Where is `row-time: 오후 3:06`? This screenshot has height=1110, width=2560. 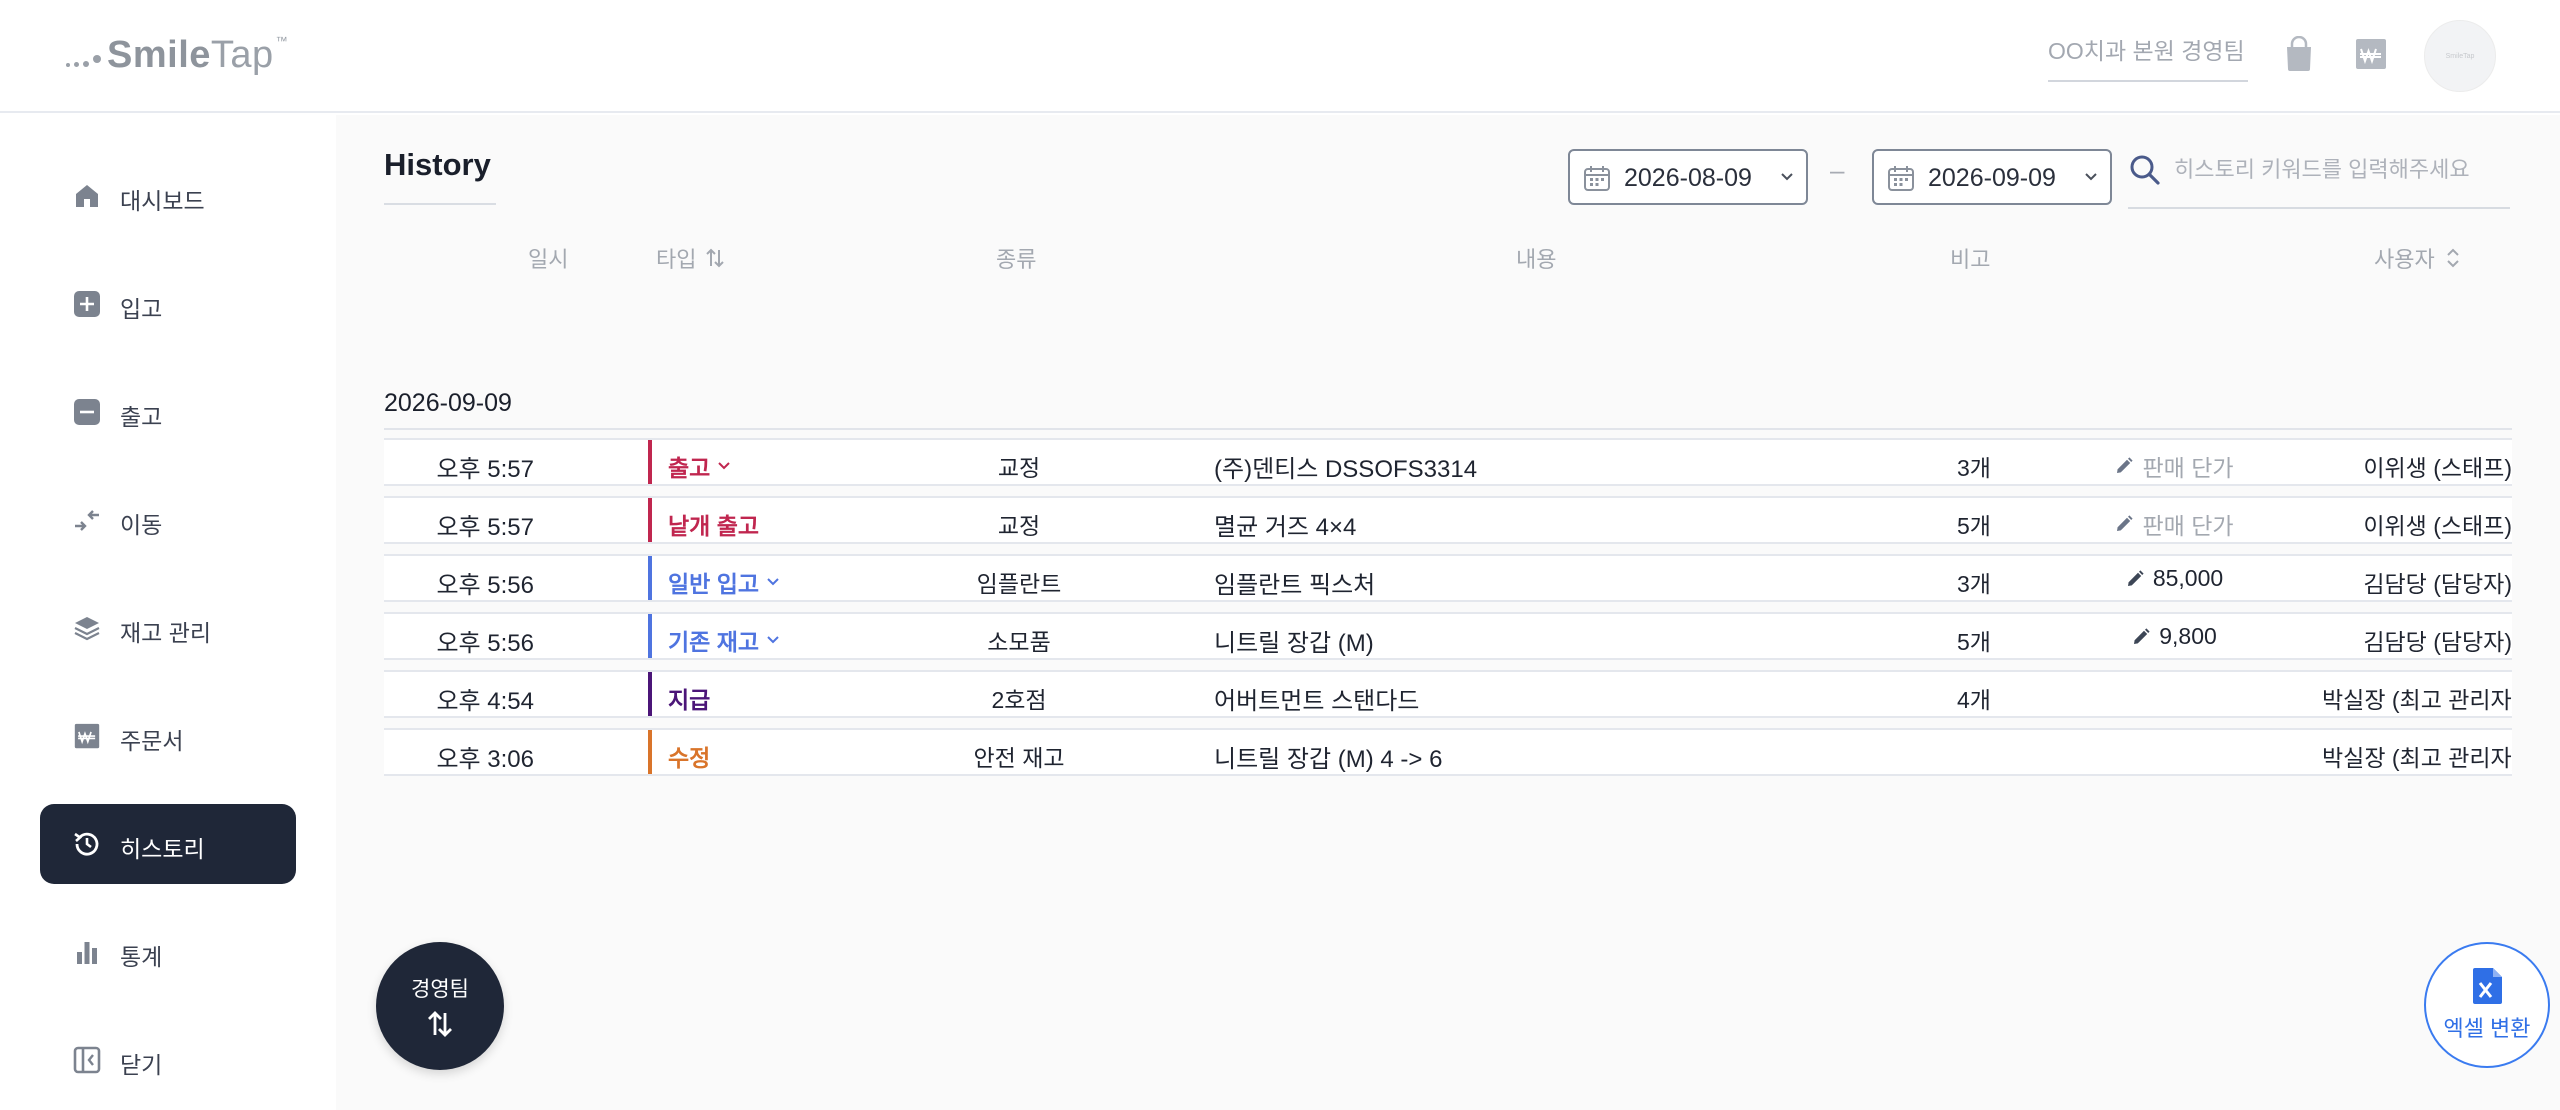
row-time: 오후 3:06 is located at coordinates (485, 759).